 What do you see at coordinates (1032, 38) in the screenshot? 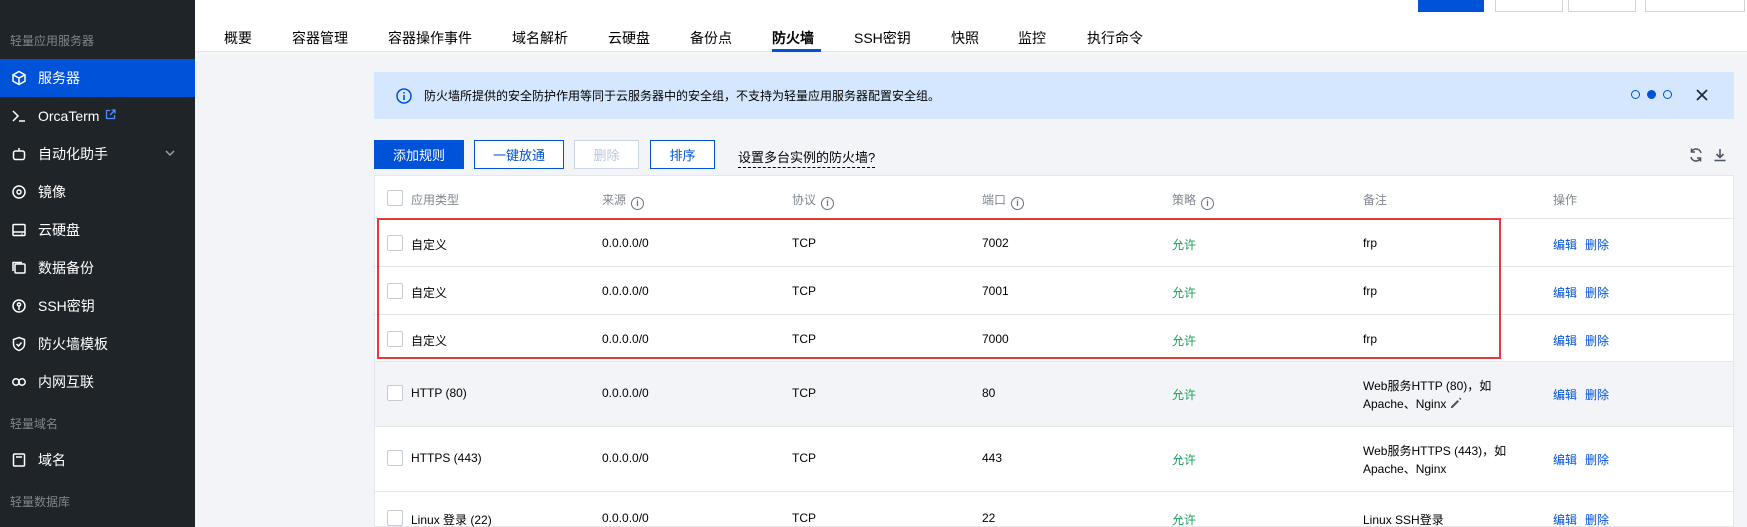
I see `tab-monitor: 监控` at bounding box center [1032, 38].